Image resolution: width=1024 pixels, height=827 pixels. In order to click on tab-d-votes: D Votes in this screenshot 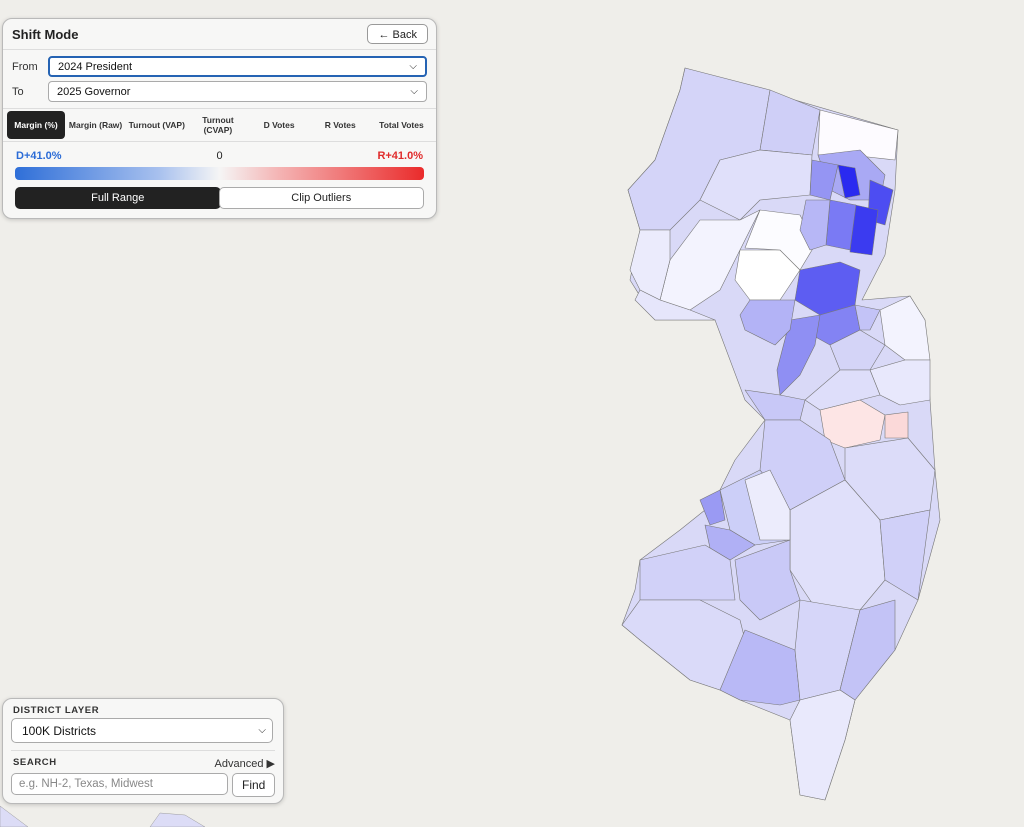, I will do `click(279, 125)`.